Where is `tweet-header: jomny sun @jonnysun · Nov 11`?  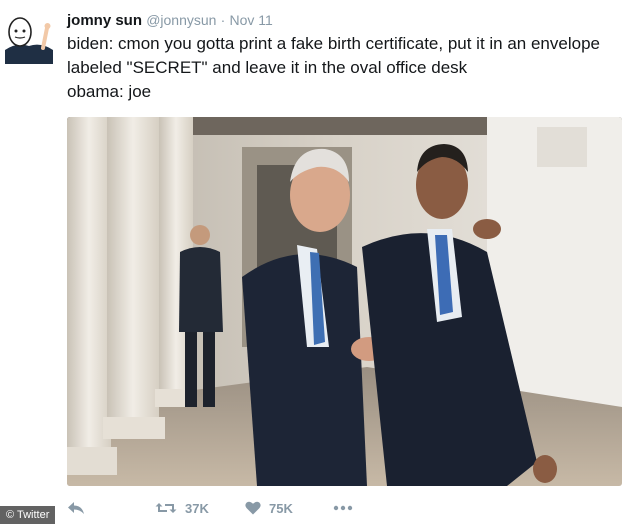 tweet-header: jomny sun @jonnysun · Nov 11 is located at coordinates (170, 20).